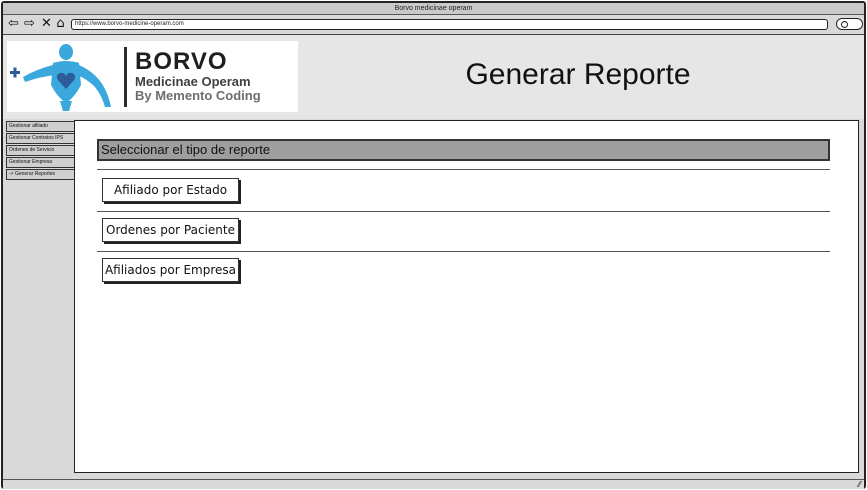 This screenshot has height=490, width=867. I want to click on logo-subtitle: Medicinae Operam, so click(193, 81).